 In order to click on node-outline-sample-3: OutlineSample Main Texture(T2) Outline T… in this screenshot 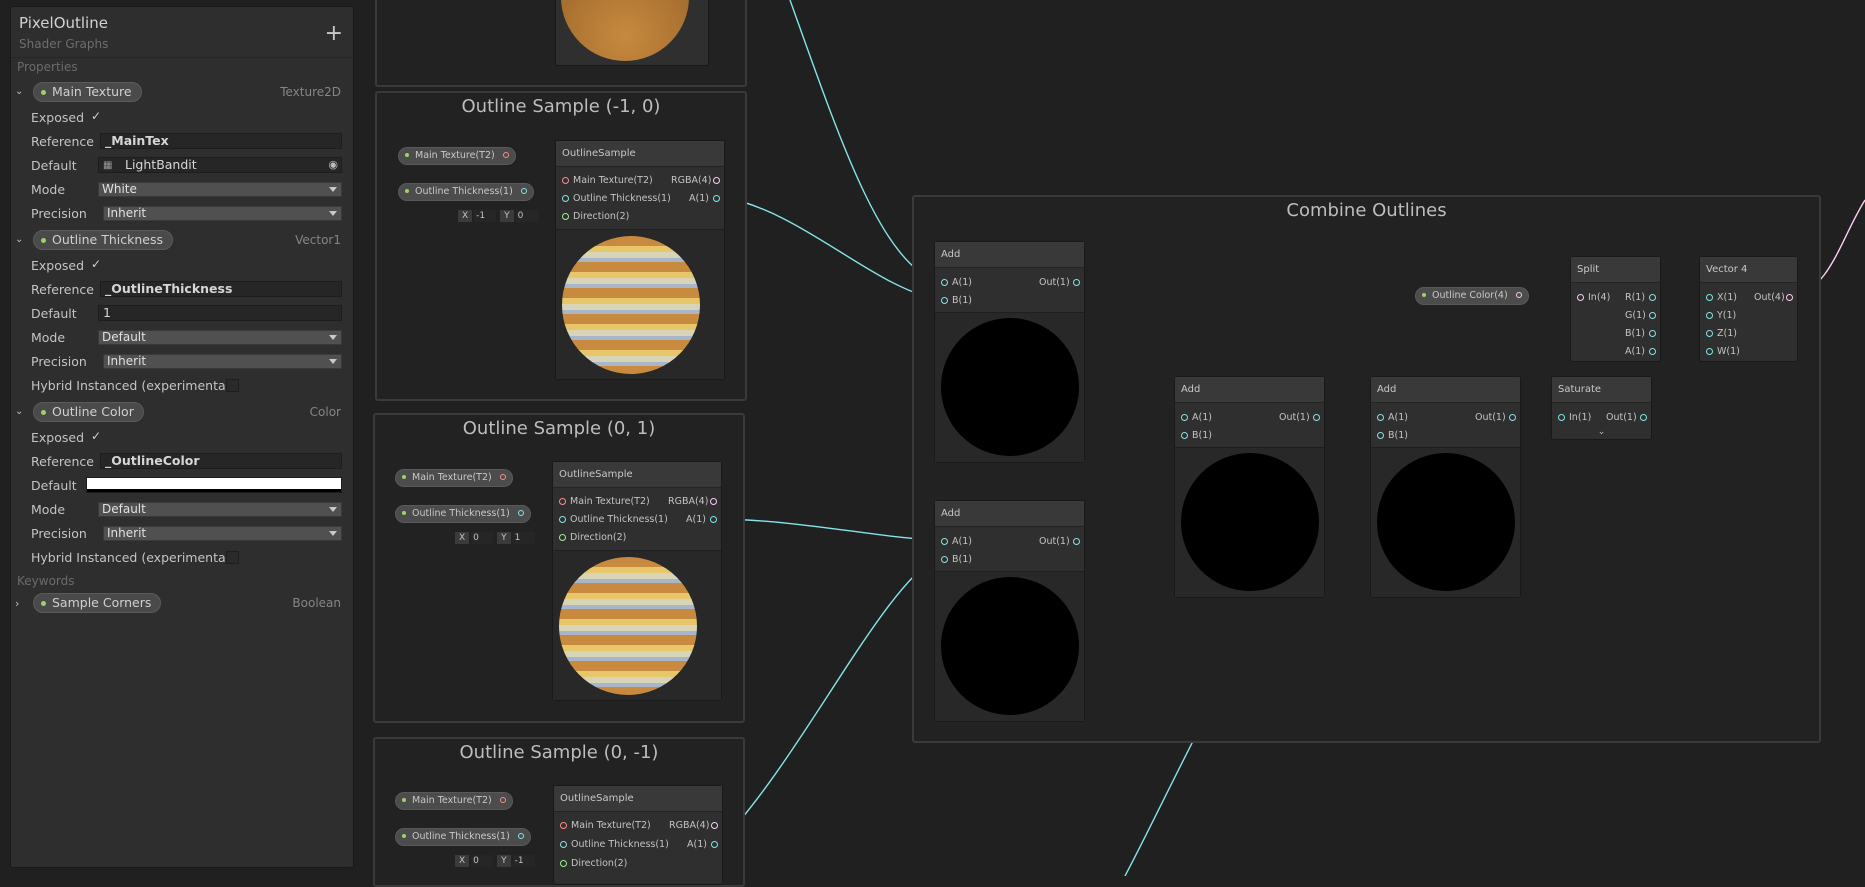, I will do `click(638, 835)`.